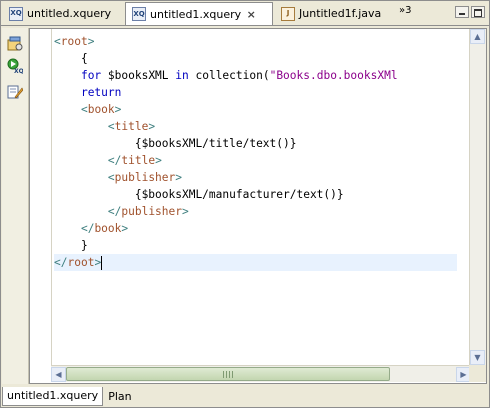 This screenshot has height=408, width=490. Describe the element at coordinates (462, 12) in the screenshot. I see `minimize-icon` at that location.